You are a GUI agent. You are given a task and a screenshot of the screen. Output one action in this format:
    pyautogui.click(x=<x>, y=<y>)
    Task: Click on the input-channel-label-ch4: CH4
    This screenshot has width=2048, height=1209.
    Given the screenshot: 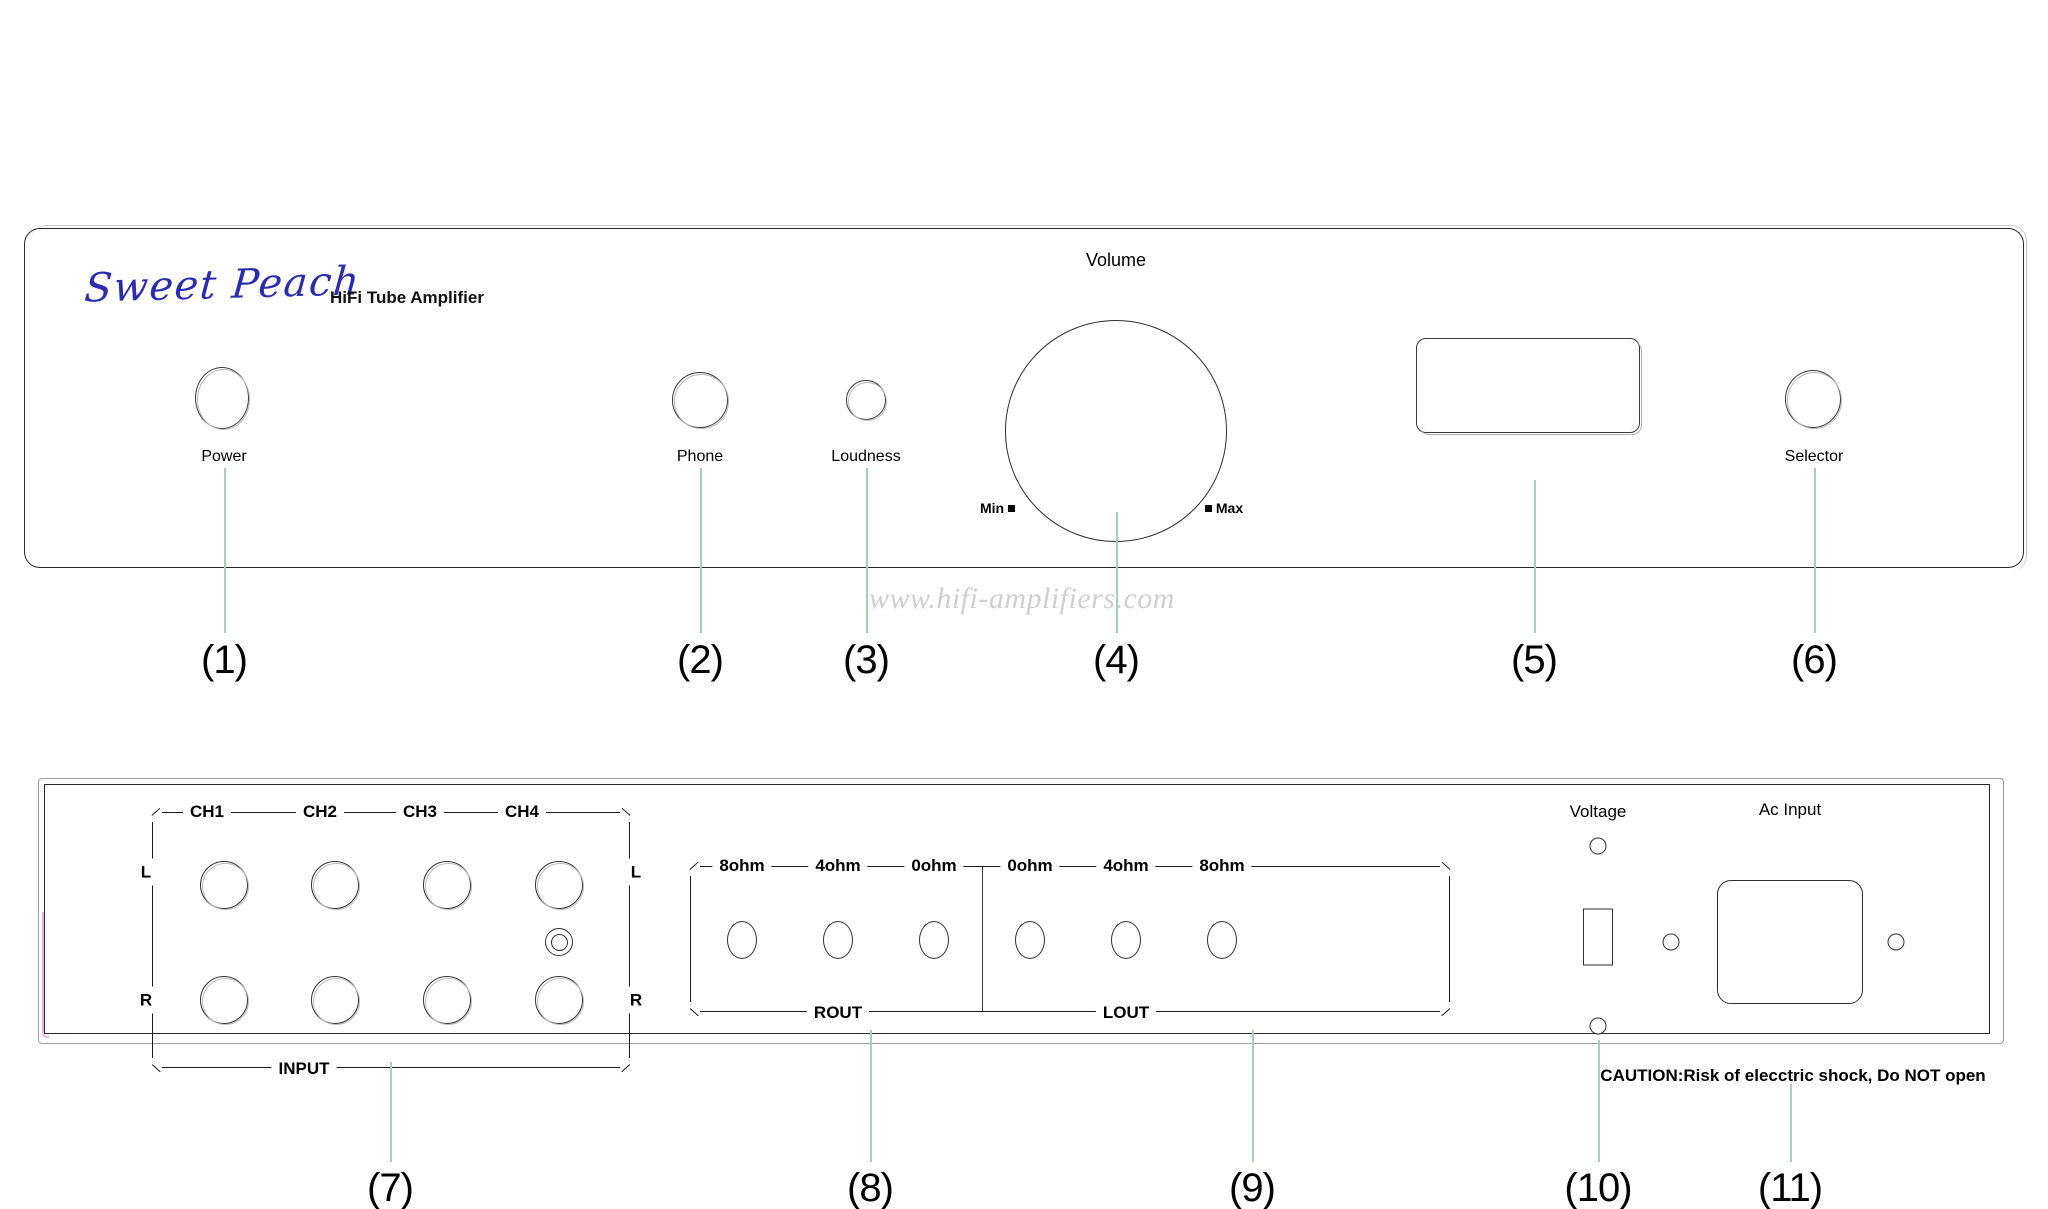 What is the action you would take?
    pyautogui.click(x=522, y=811)
    